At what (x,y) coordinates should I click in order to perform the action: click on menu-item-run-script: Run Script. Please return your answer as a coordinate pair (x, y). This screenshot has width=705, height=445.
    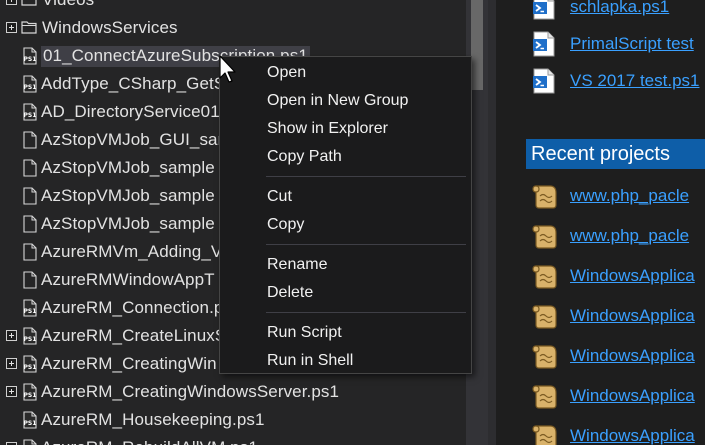
    Looking at the image, I should click on (346, 332).